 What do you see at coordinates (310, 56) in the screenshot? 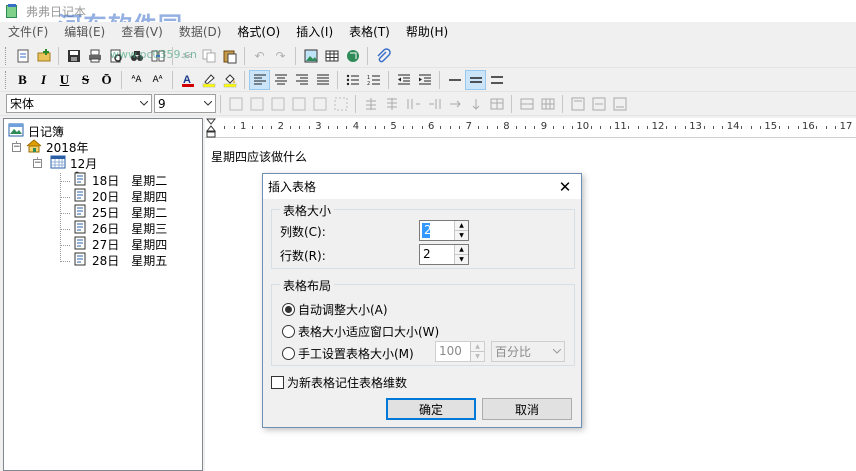
I see `insert-picture-icon` at bounding box center [310, 56].